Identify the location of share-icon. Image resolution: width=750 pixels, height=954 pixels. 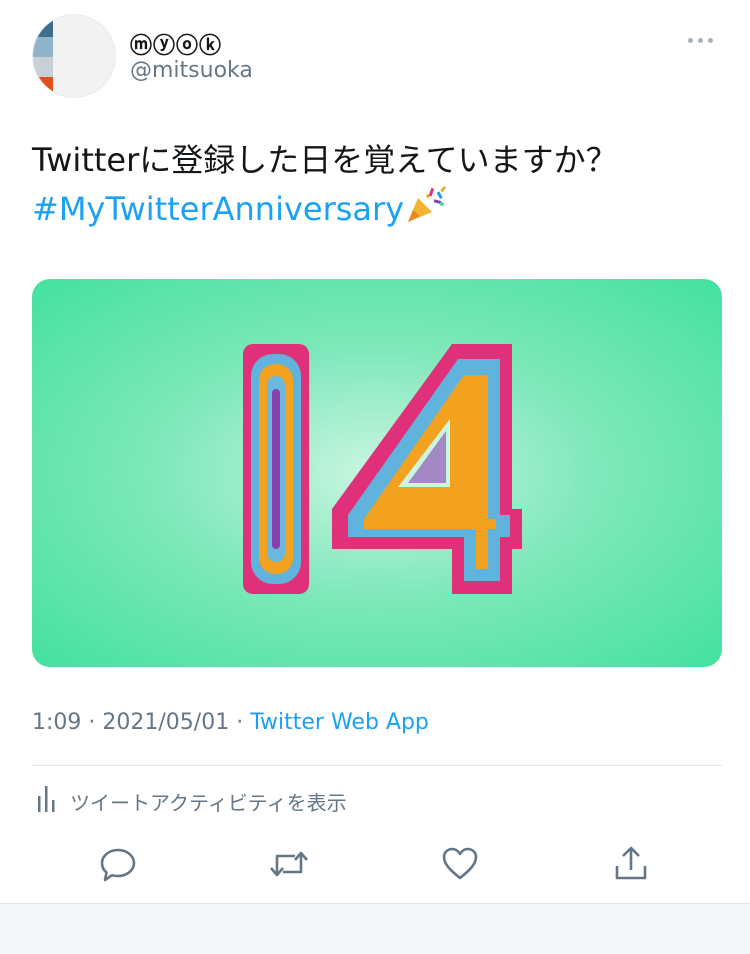
(631, 864).